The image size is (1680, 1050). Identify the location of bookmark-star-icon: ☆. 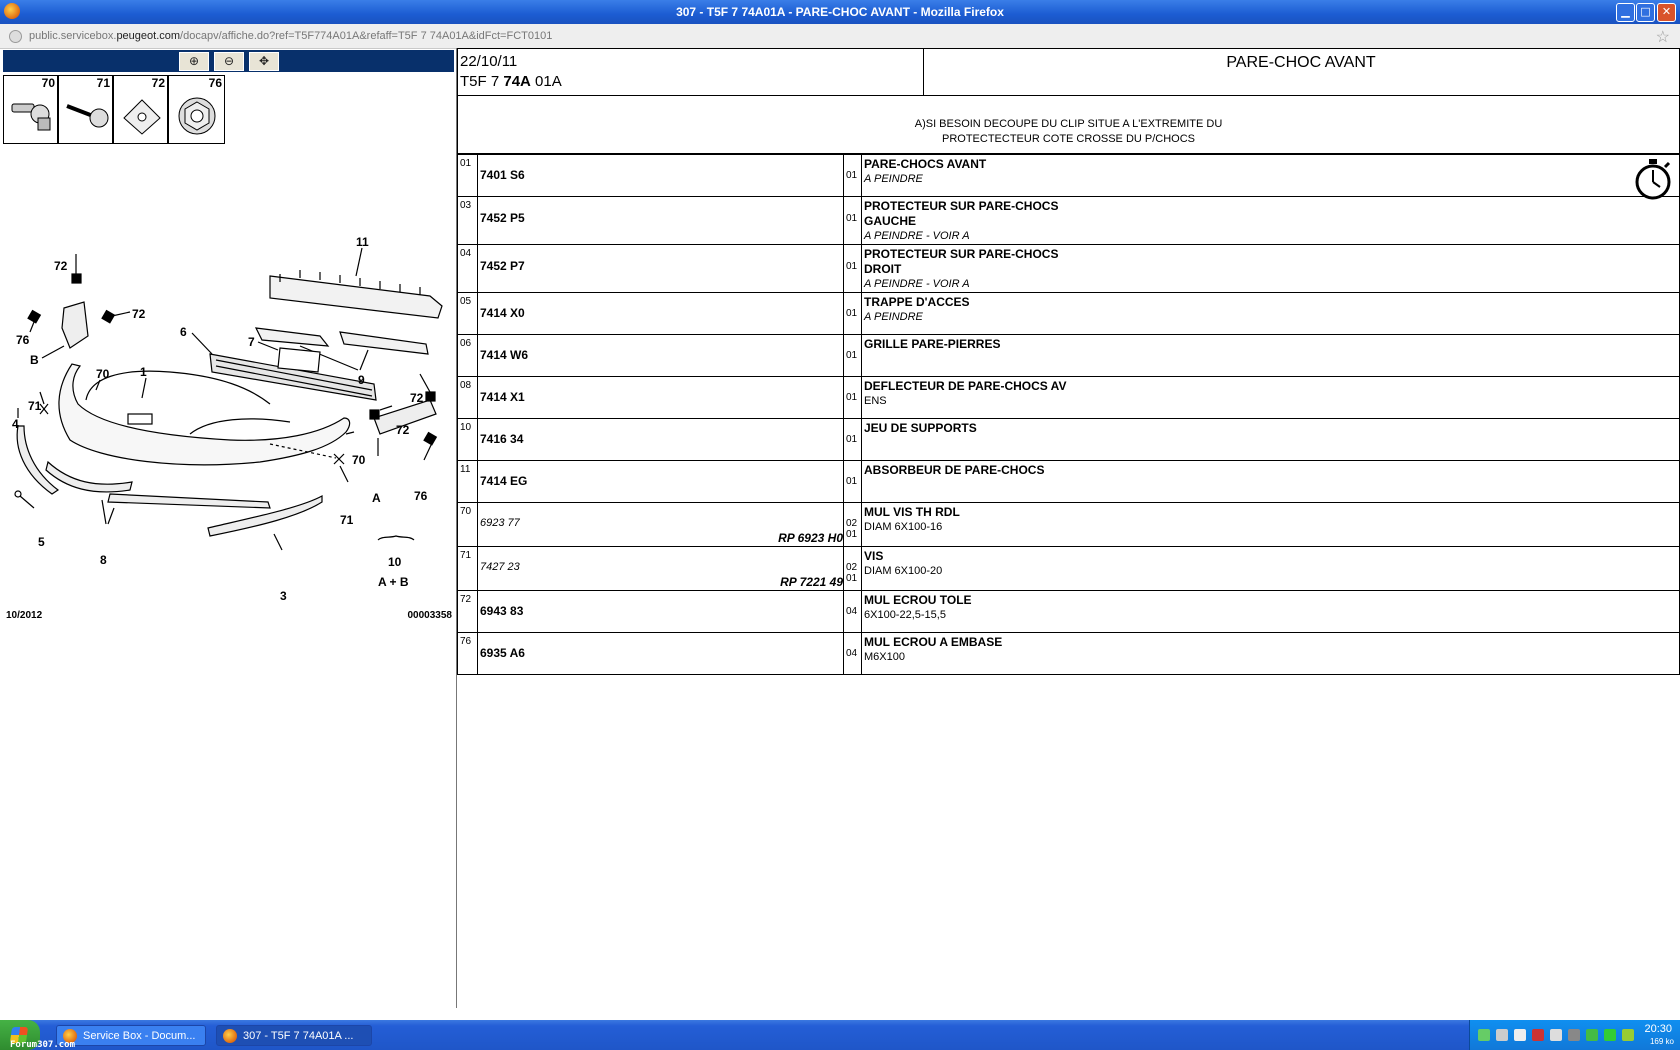
(1663, 37).